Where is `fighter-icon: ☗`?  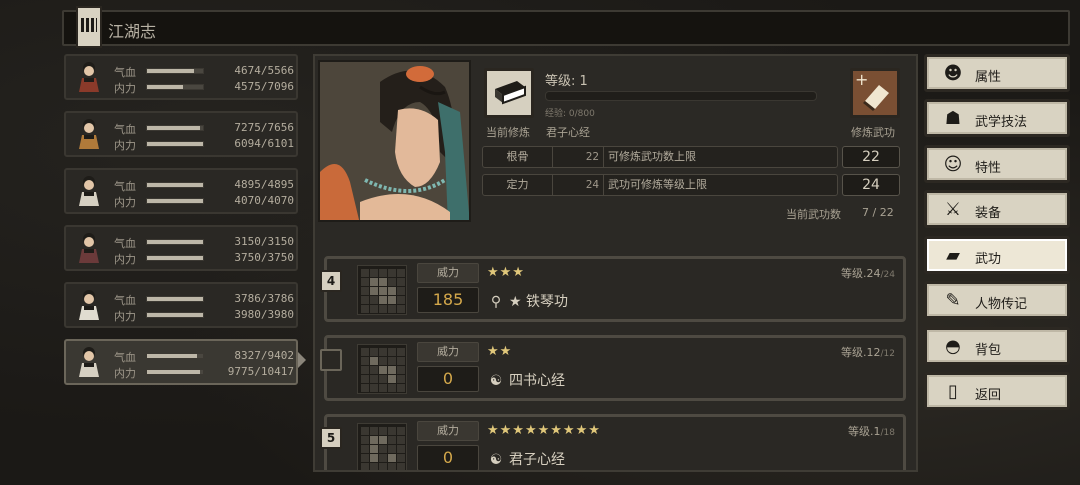
fighter-icon: ☗ is located at coordinates (953, 118).